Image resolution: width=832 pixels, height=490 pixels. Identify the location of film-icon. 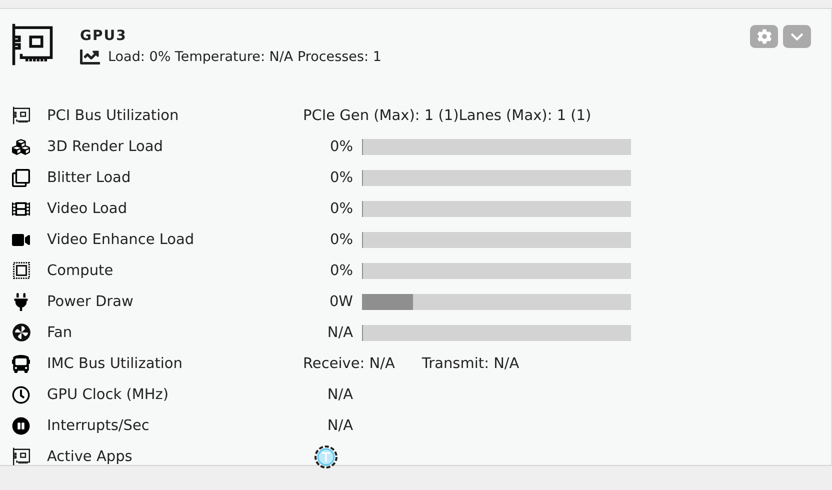
(21, 209).